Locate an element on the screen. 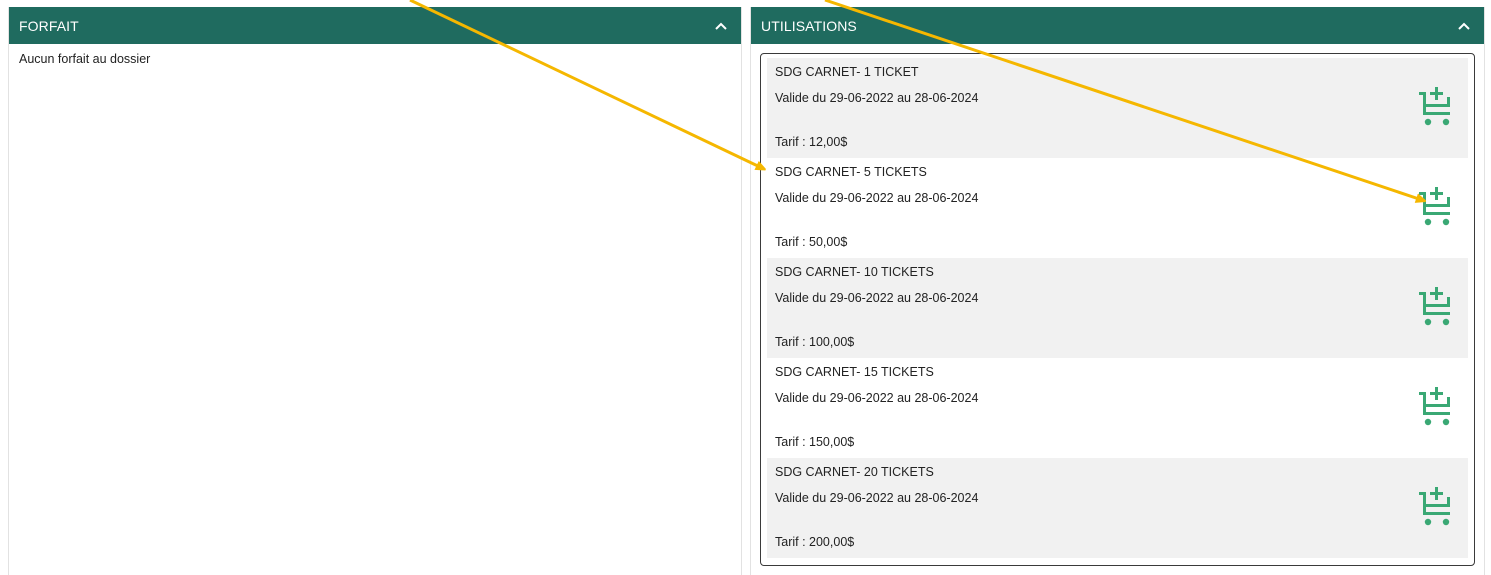 This screenshot has height=575, width=1491. ticket-name: SDG CARNET- 15 TICKETS is located at coordinates (854, 372).